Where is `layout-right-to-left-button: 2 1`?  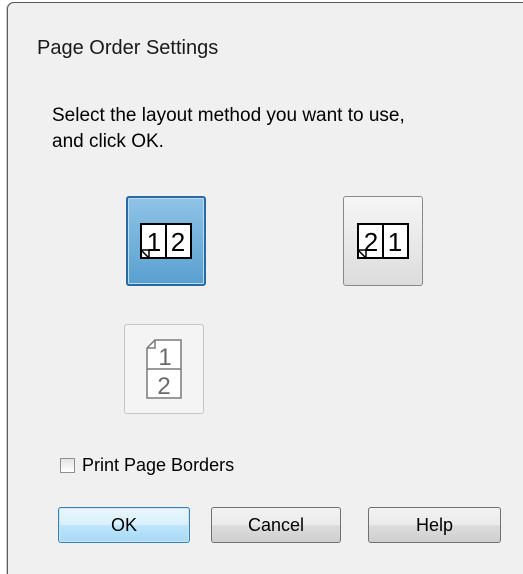
layout-right-to-left-button: 2 1 is located at coordinates (383, 241).